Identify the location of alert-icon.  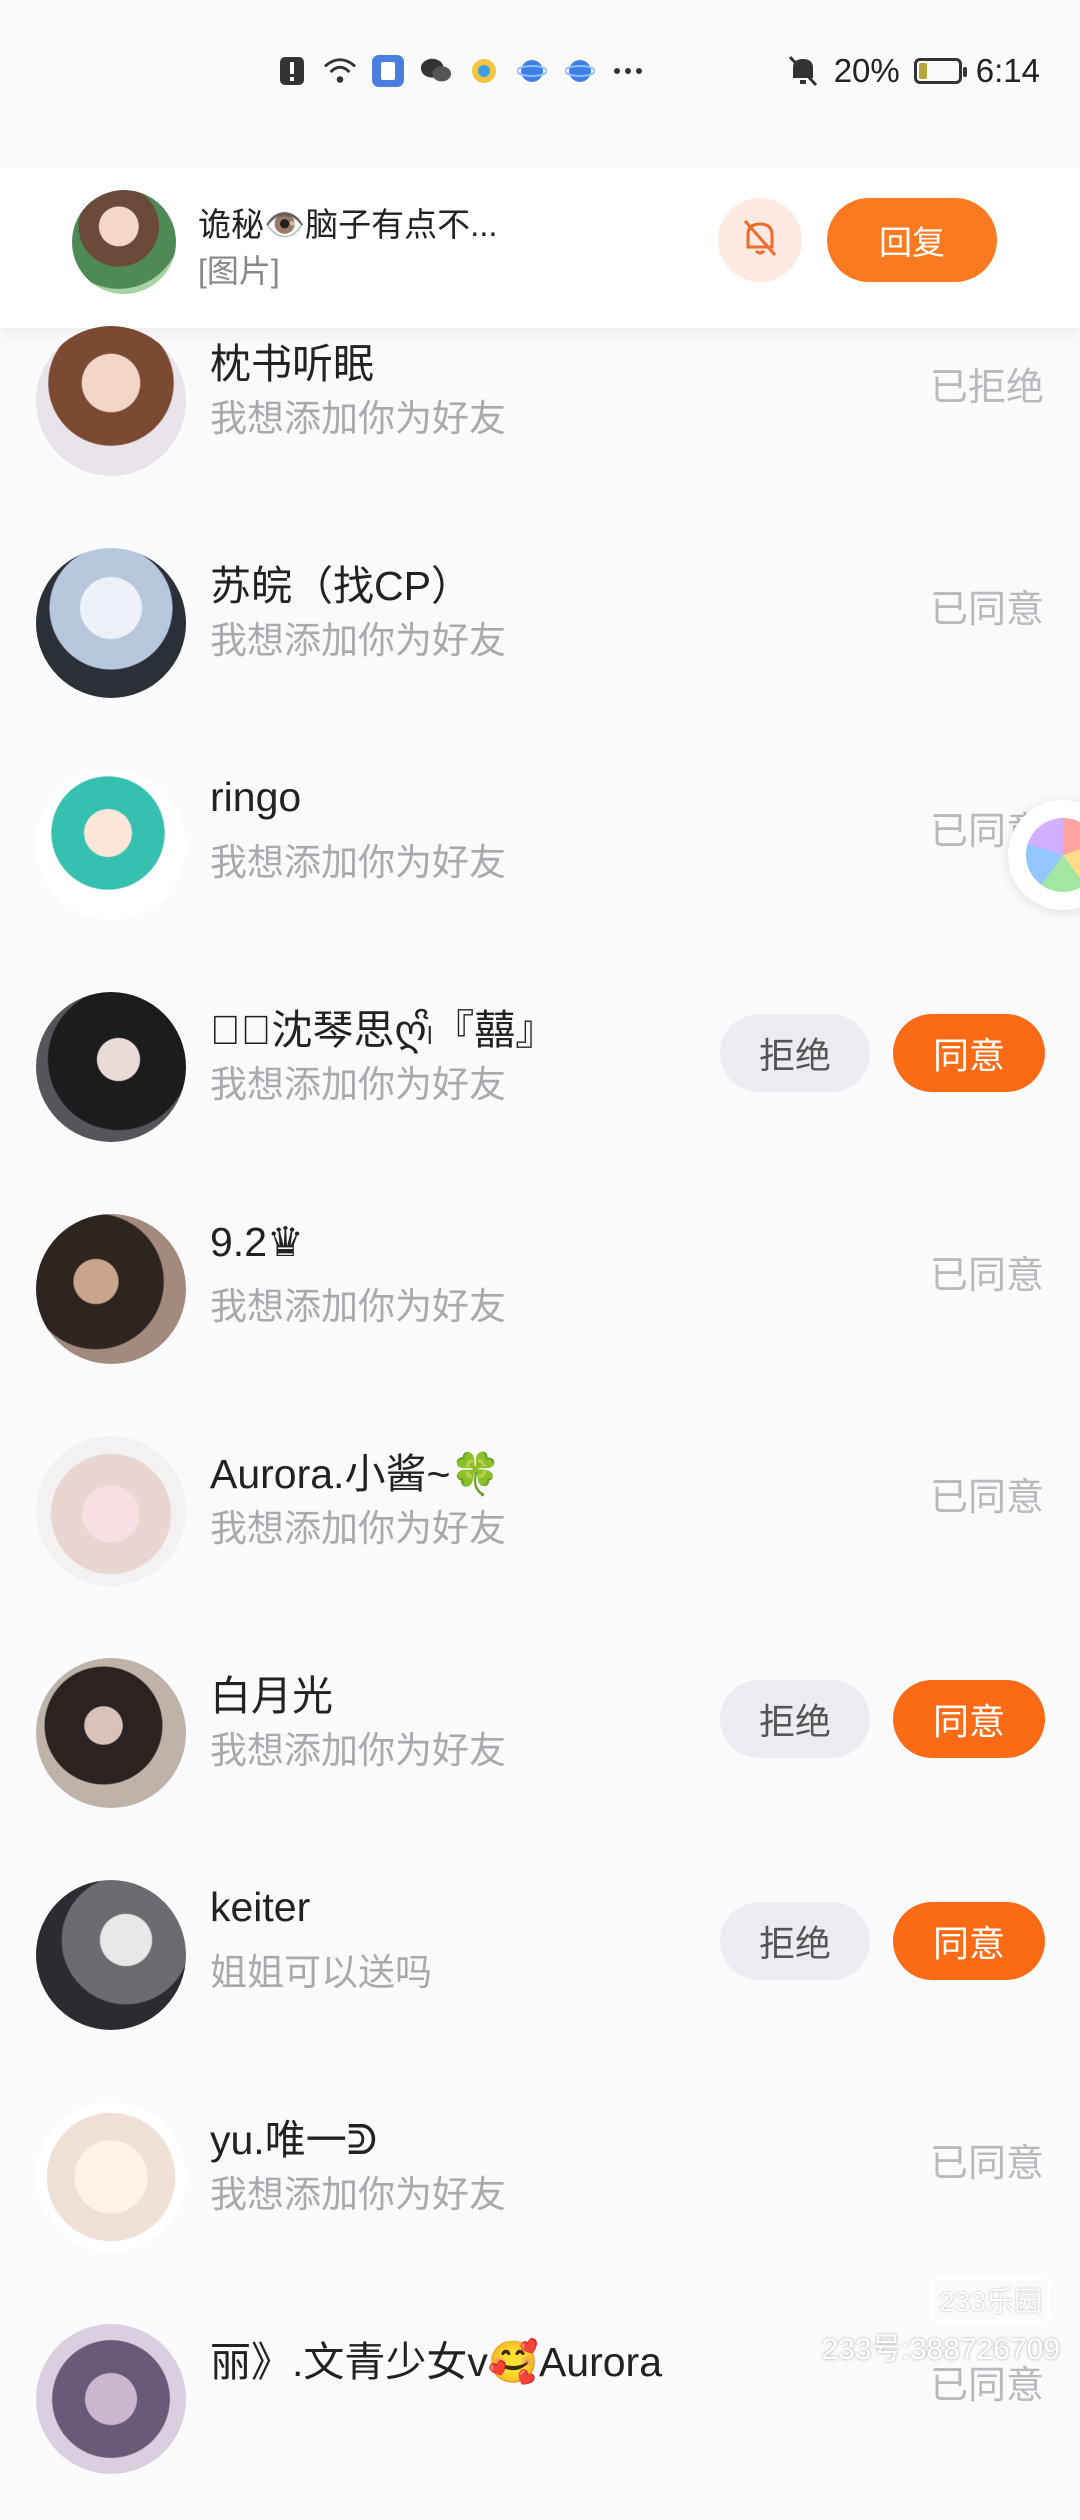
(292, 71).